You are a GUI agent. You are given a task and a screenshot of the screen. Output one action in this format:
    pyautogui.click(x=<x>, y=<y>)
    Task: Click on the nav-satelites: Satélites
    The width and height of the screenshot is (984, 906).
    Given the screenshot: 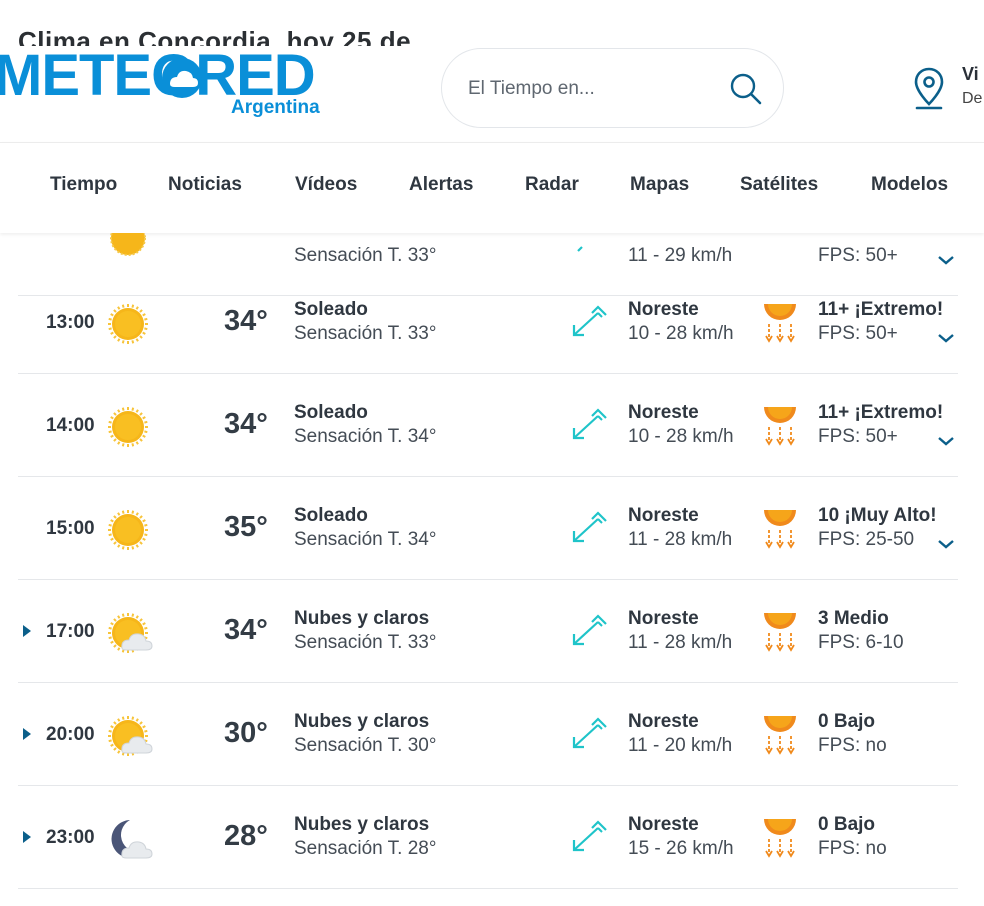 What is the action you would take?
    pyautogui.click(x=779, y=185)
    